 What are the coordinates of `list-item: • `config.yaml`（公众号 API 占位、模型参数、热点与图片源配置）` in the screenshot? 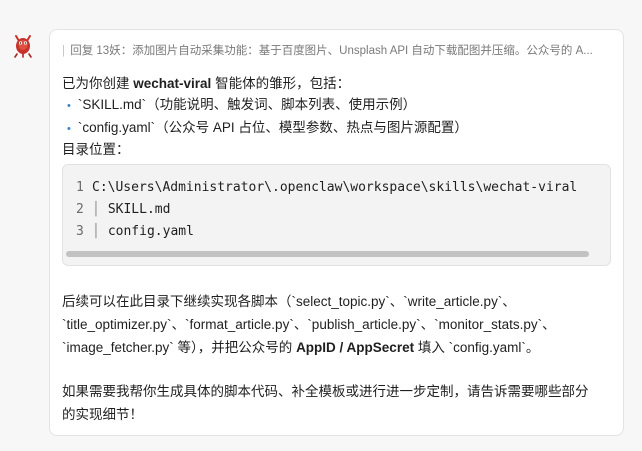 It's located at (267, 128).